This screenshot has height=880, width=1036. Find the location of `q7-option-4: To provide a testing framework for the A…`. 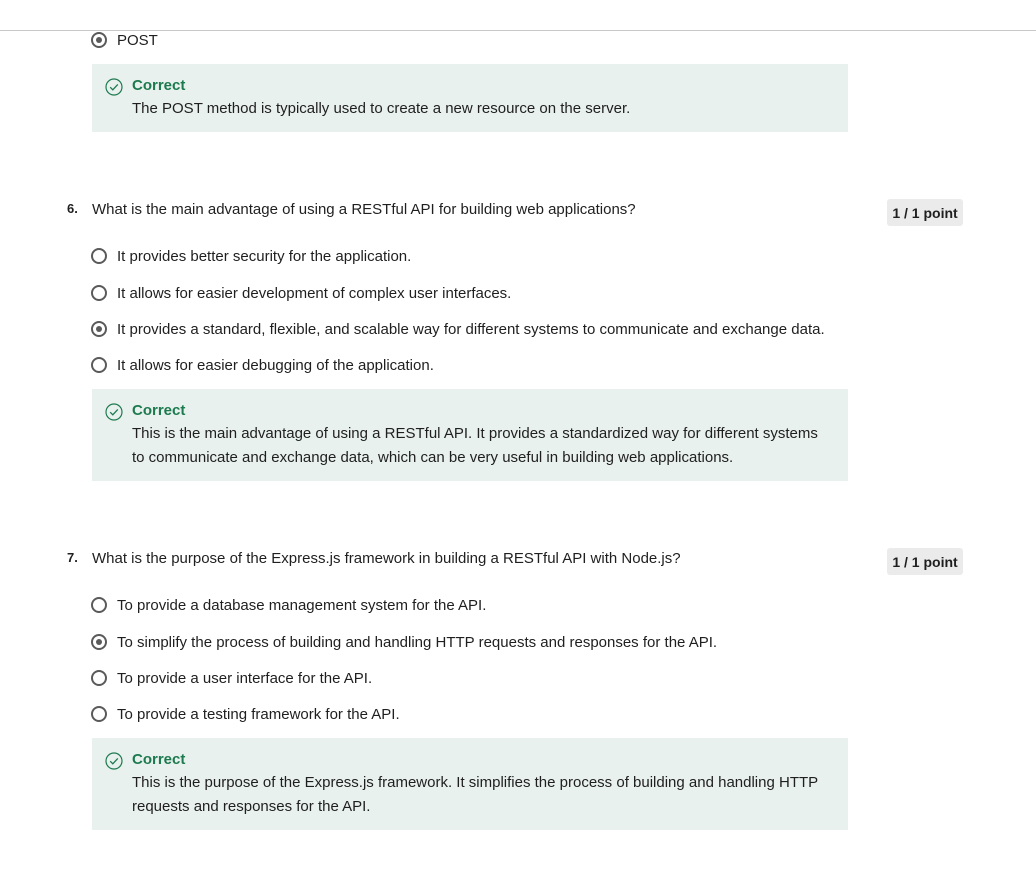

q7-option-4: To provide a testing framework for the A… is located at coordinates (245, 714).